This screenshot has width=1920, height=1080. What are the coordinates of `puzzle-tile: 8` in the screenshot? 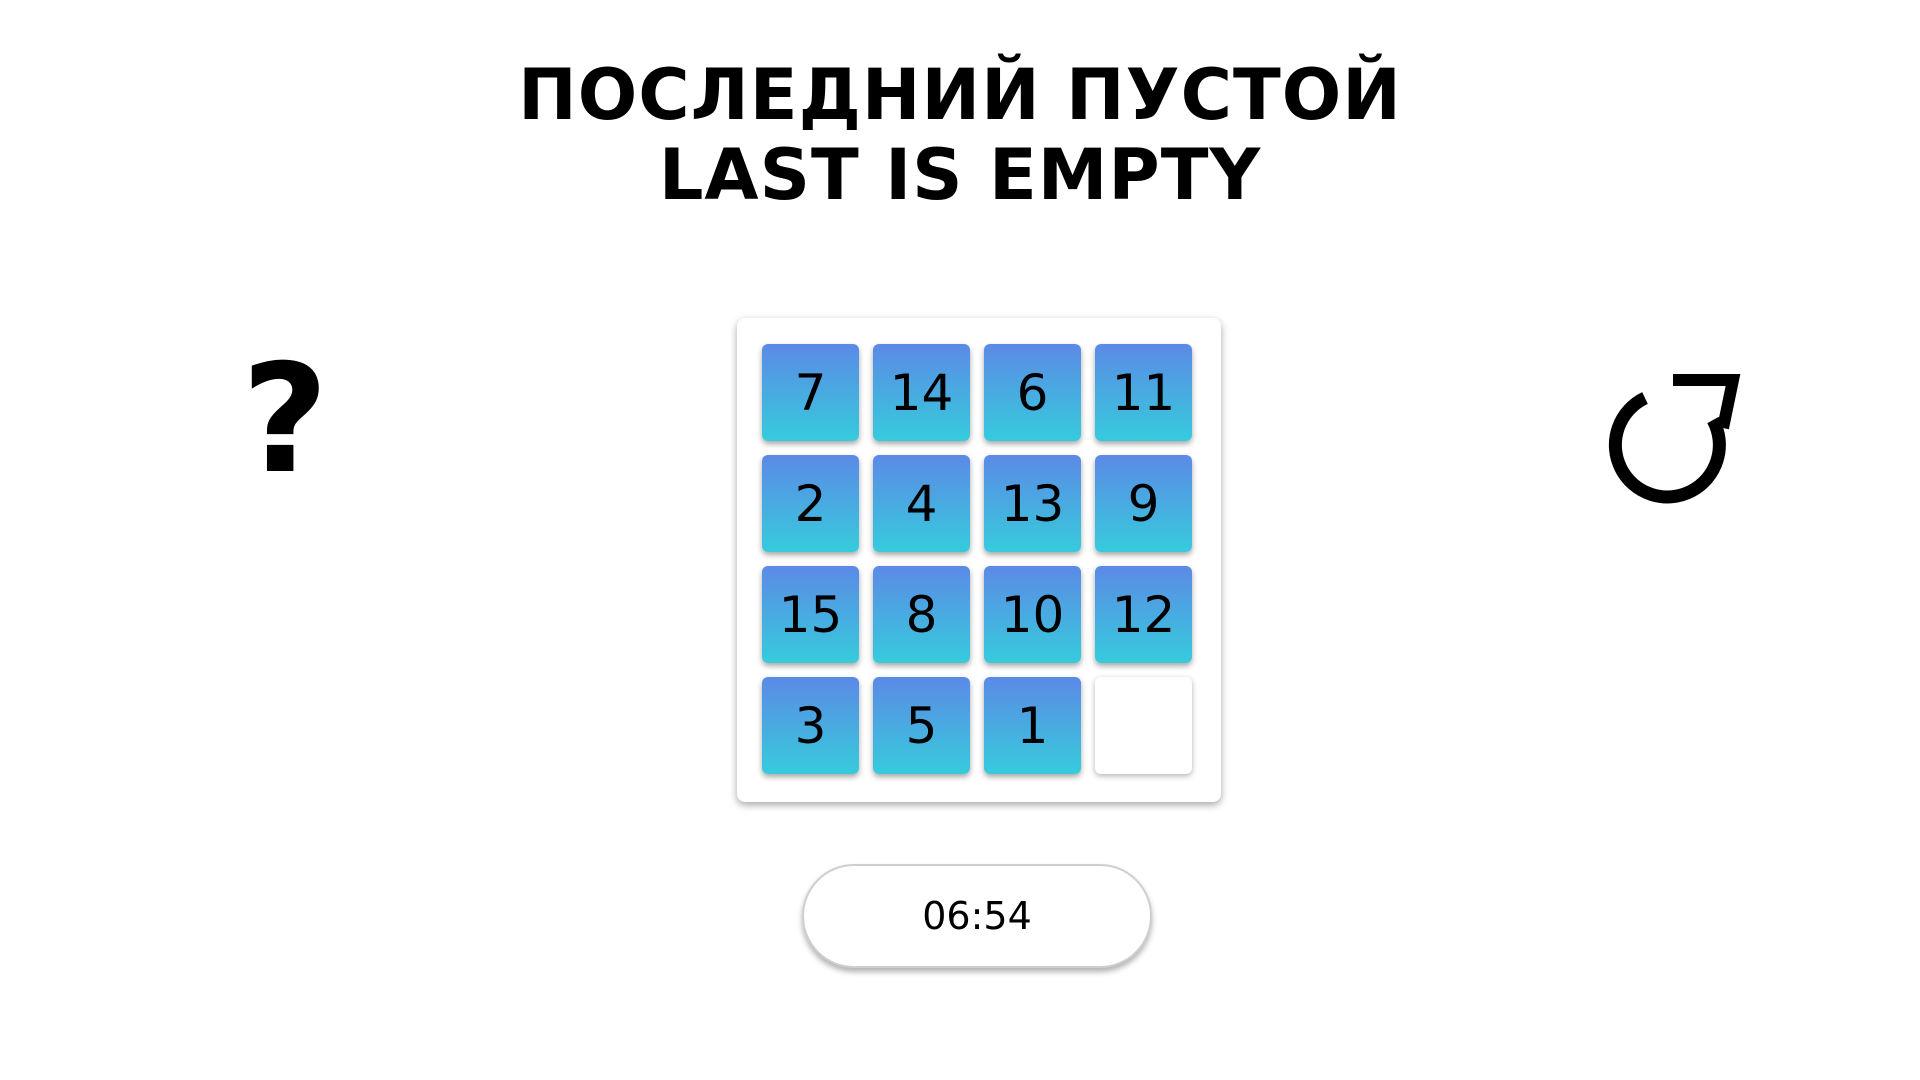 It's located at (921, 614).